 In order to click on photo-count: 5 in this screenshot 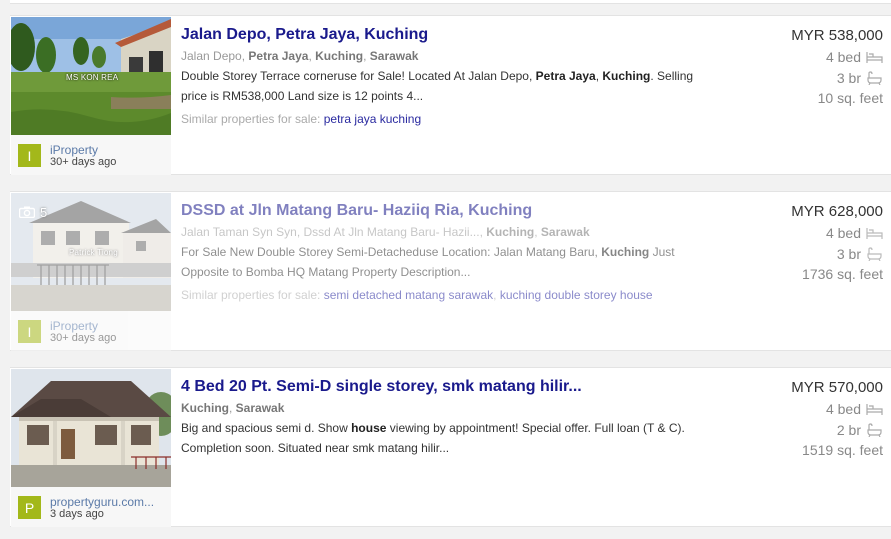, I will do `click(33, 212)`.